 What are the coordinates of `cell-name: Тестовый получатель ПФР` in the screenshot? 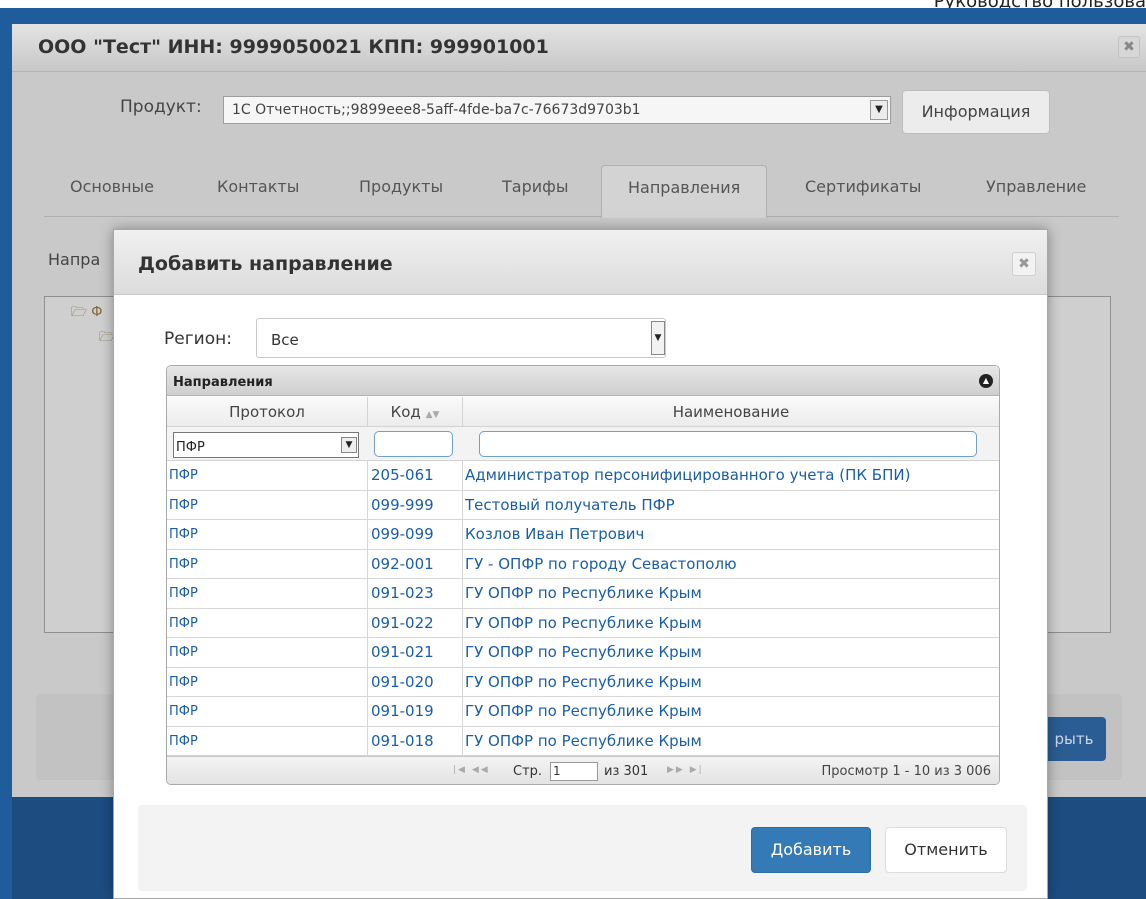 It's located at (570, 504).